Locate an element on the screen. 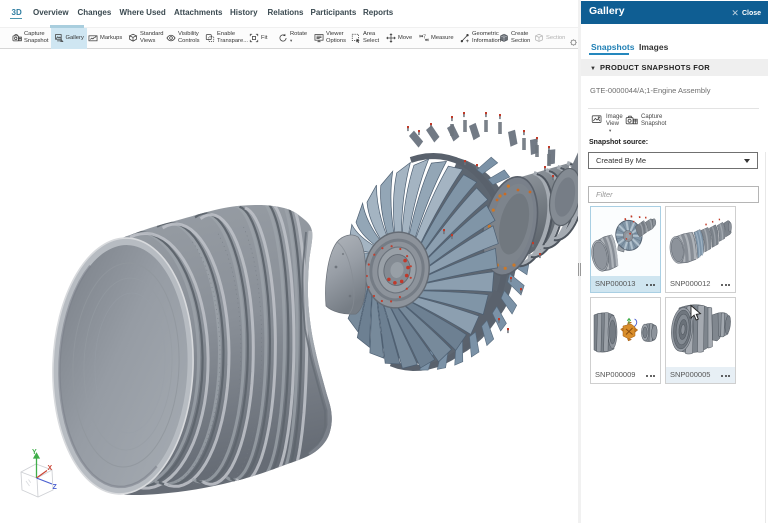 The width and height of the screenshot is (768, 528). svg-text: Z is located at coordinates (55, 487).